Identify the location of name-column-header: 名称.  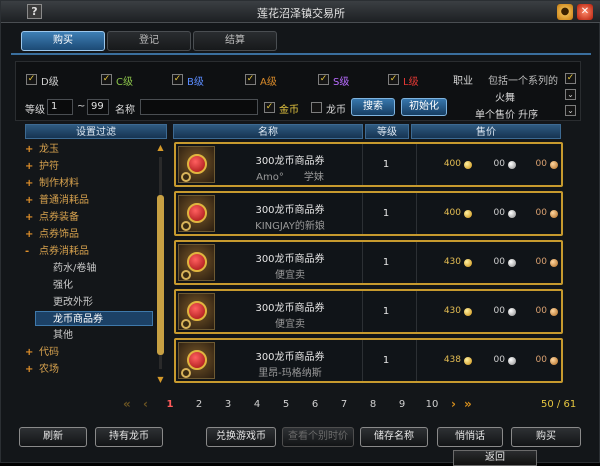
(268, 131).